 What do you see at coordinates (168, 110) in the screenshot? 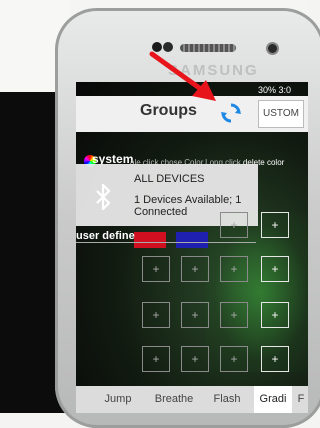
I see `page-title: Groups` at bounding box center [168, 110].